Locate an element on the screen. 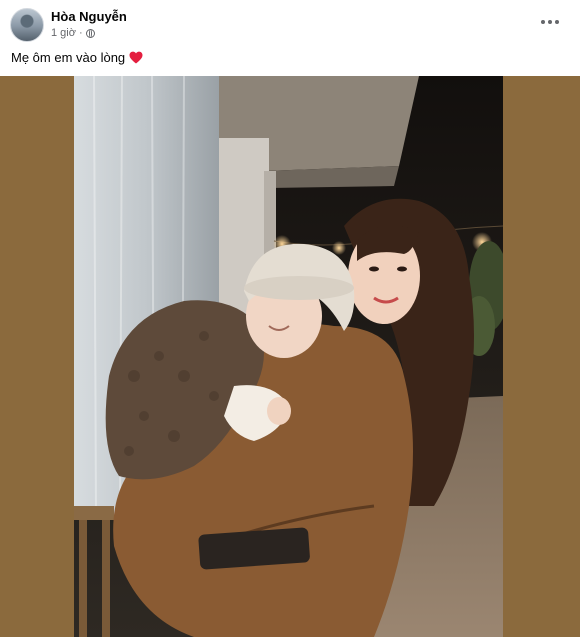 The image size is (580, 637). author-avatar is located at coordinates (27, 25).